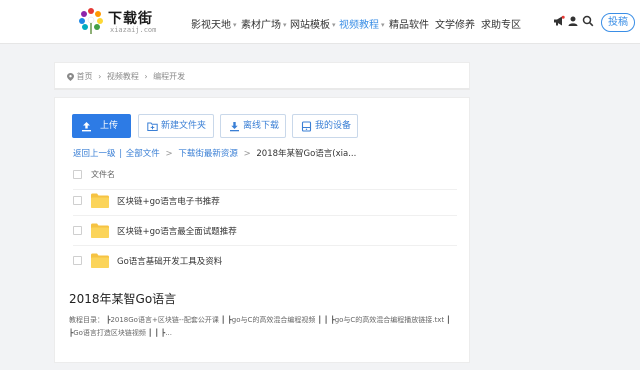 This screenshot has width=640, height=370. I want to click on search-icon, so click(588, 21).